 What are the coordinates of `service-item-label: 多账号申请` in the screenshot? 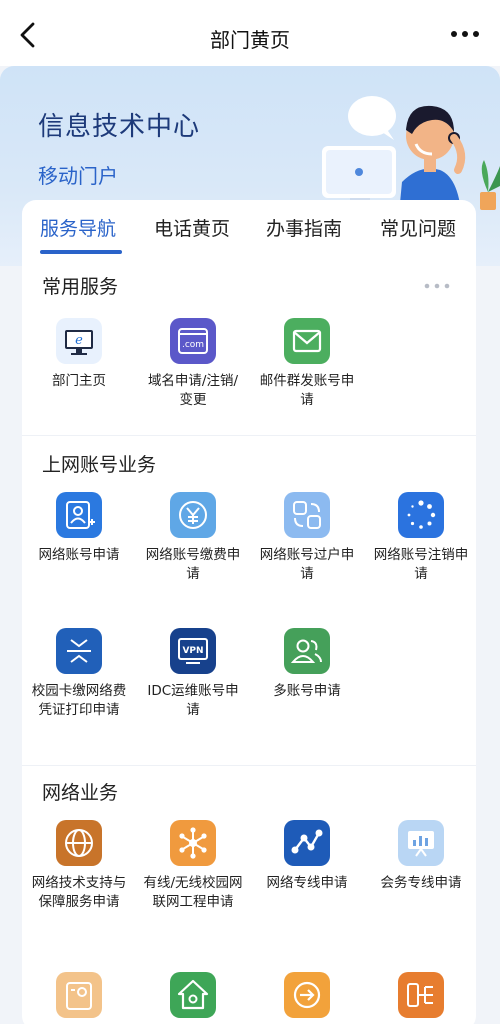 It's located at (307, 691).